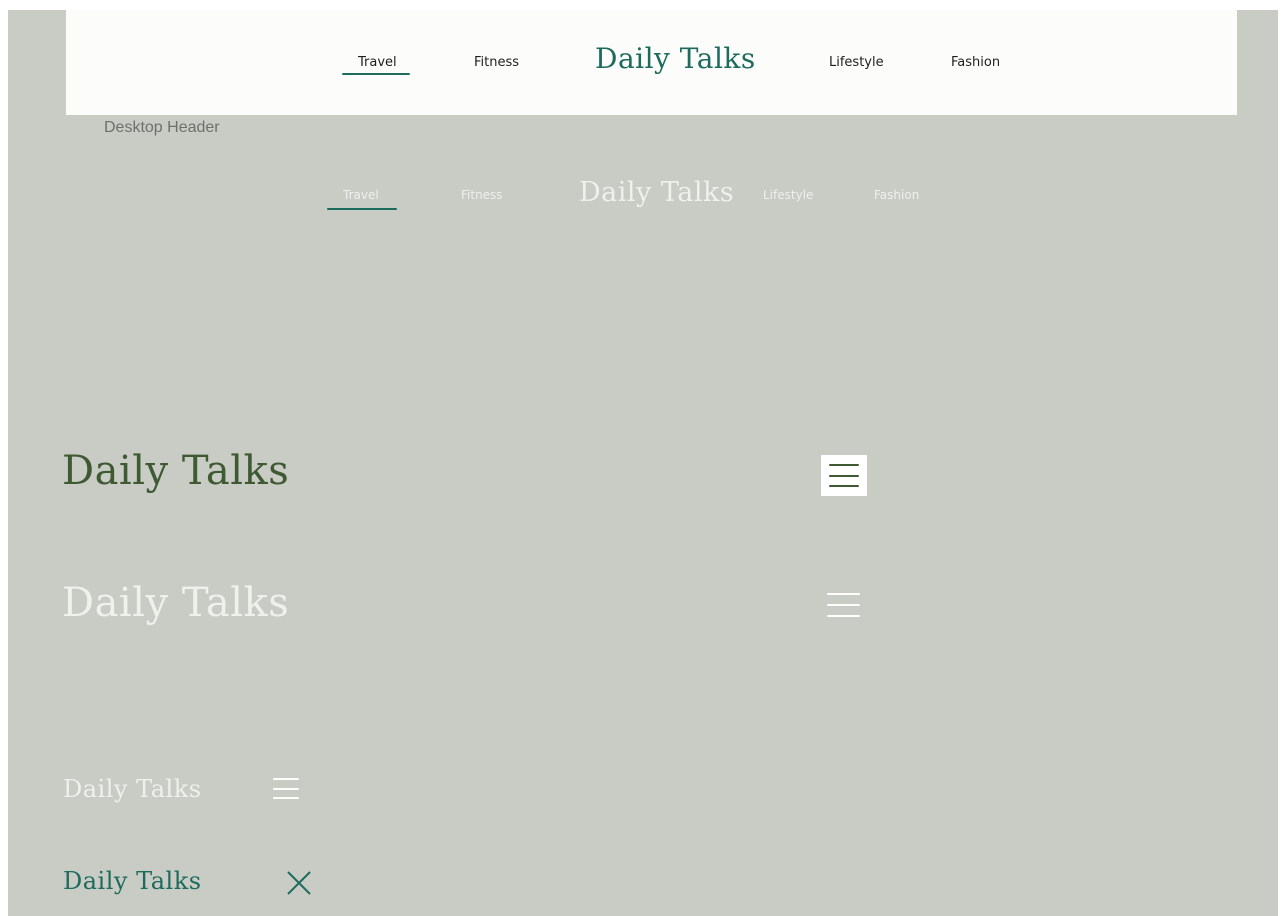 Image resolution: width=1283 pixels, height=916 pixels. What do you see at coordinates (641, 5) in the screenshot?
I see `canvas-edge-top` at bounding box center [641, 5].